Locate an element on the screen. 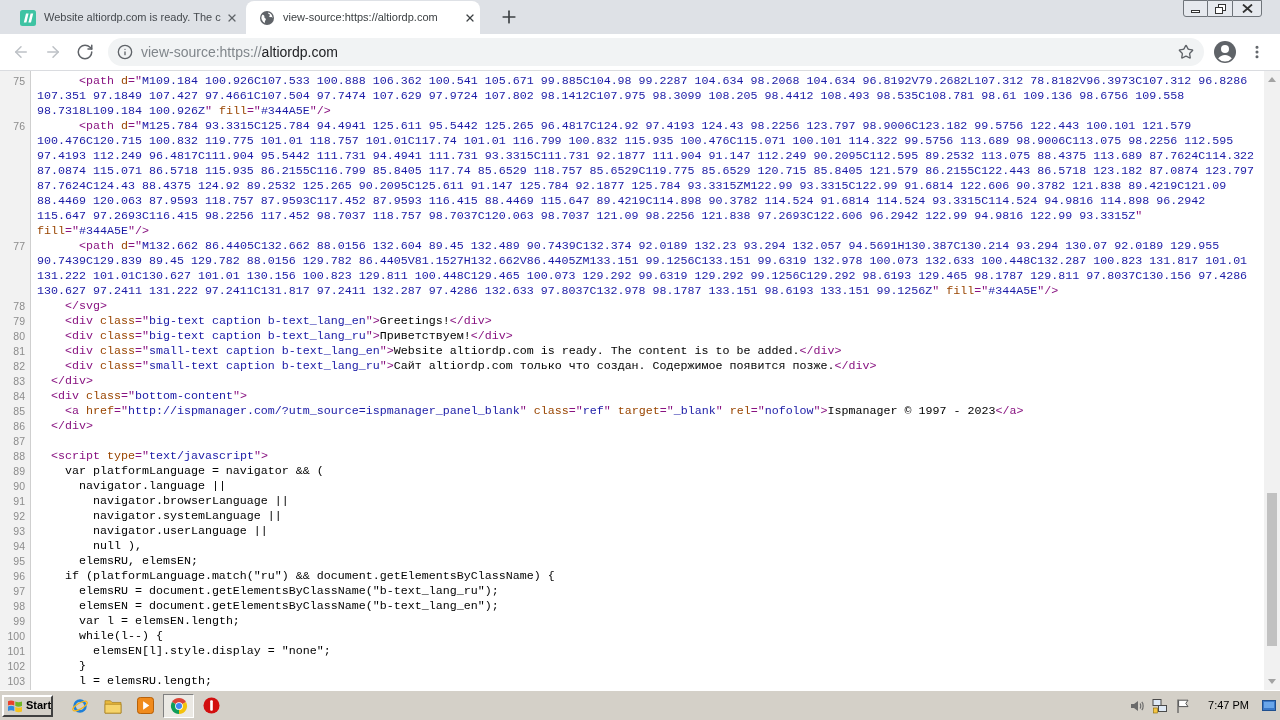 This screenshot has width=1280, height=720. code-line: elemsRU, elemsEN; is located at coordinates (138, 561).